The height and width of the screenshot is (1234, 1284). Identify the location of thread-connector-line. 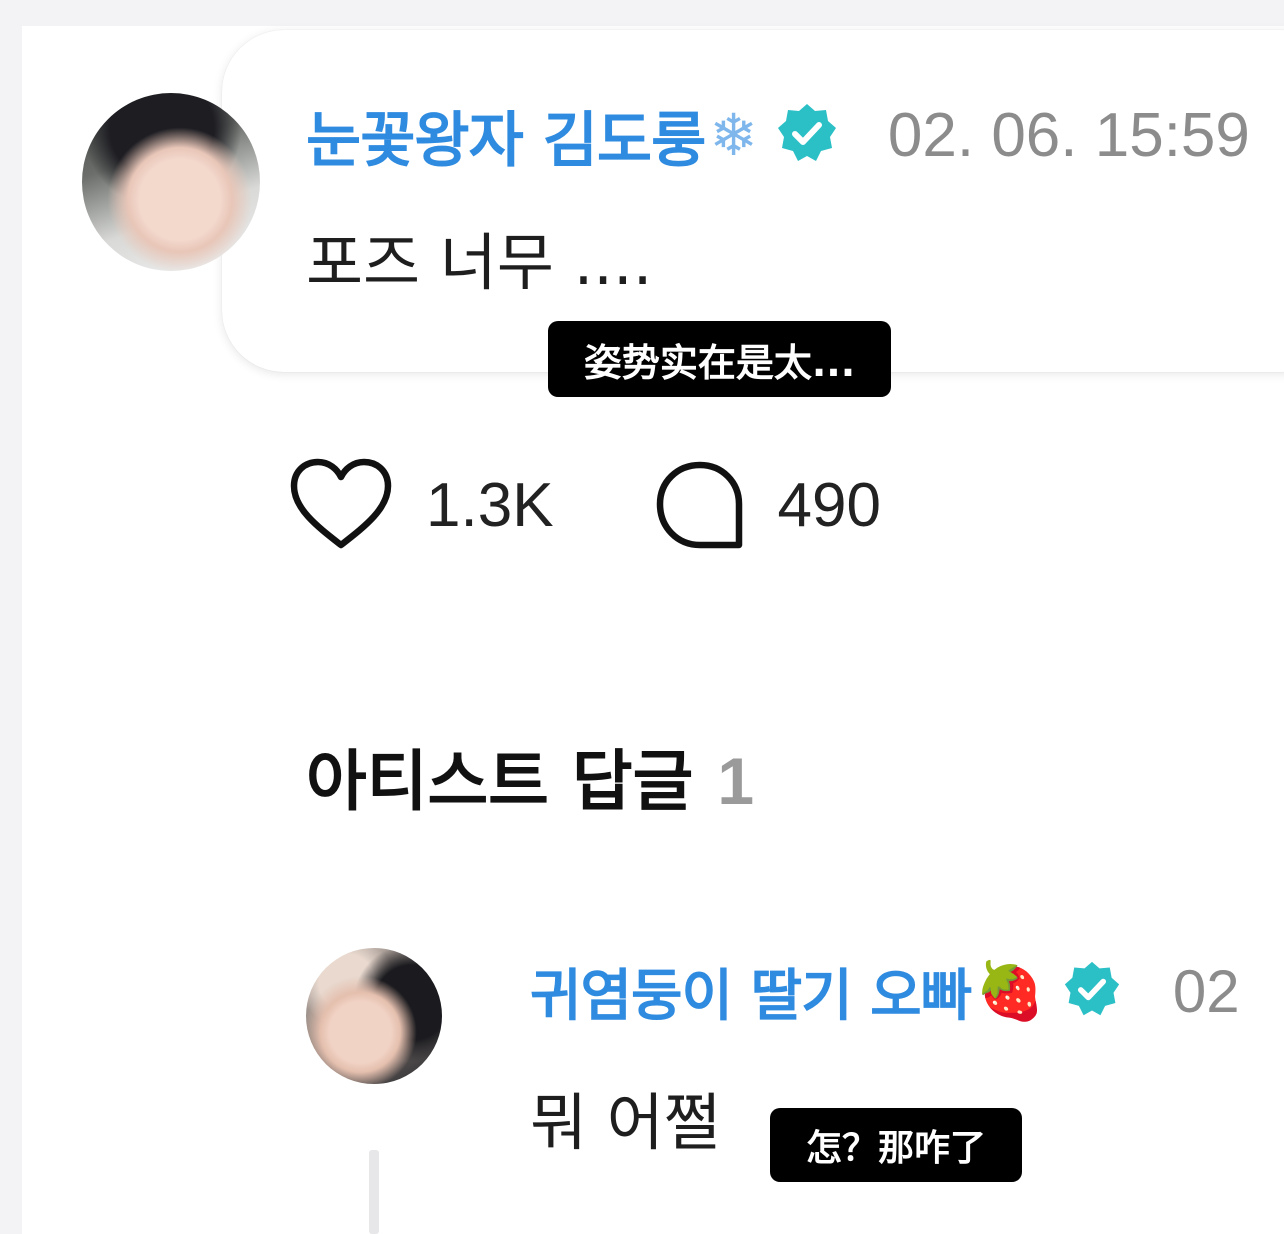
(374, 1192).